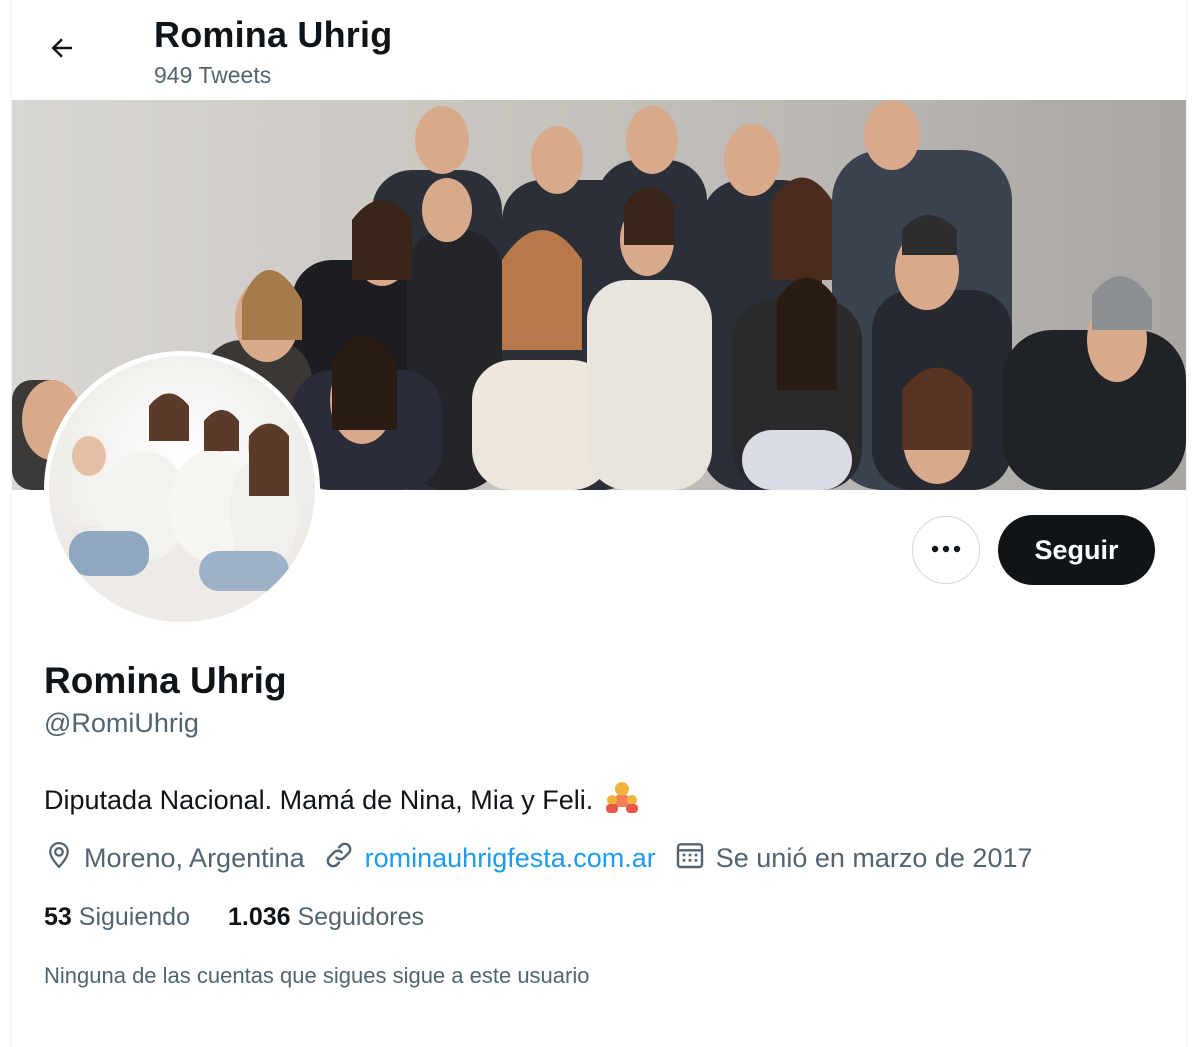 The image size is (1200, 1047). Describe the element at coordinates (360, 917) in the screenshot. I see `followers-label: Seguidores` at that location.